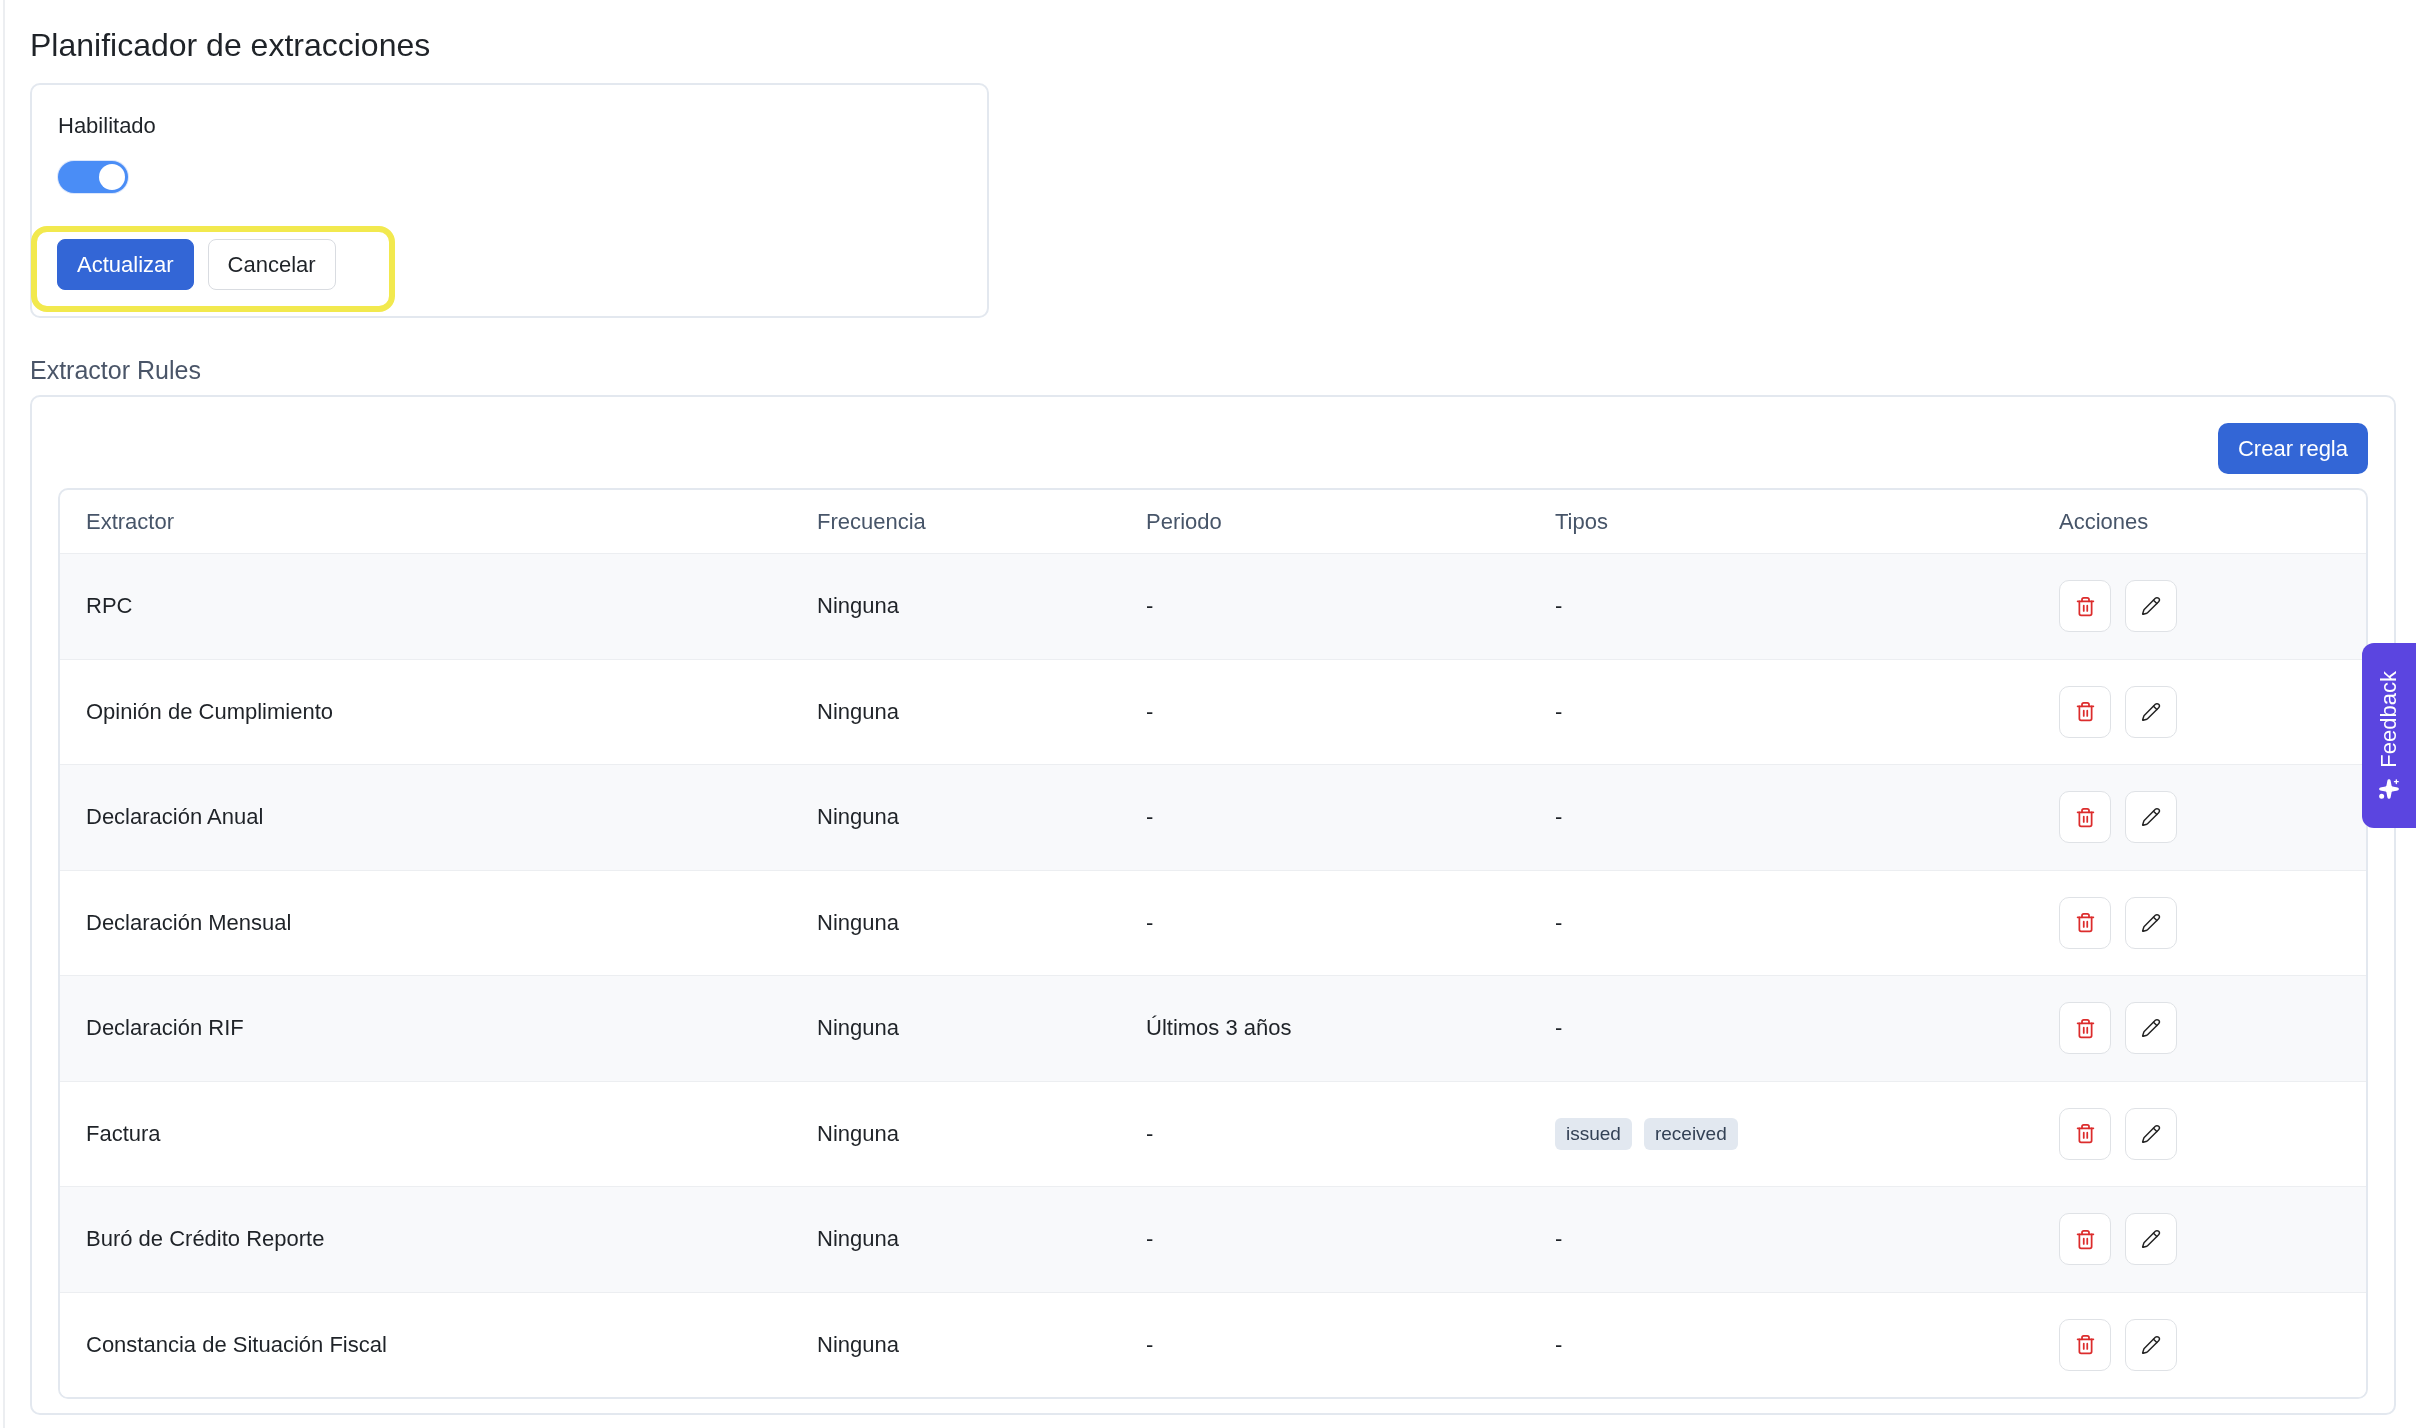 This screenshot has height=1428, width=2416. I want to click on sparkle-icon, so click(2389, 788).